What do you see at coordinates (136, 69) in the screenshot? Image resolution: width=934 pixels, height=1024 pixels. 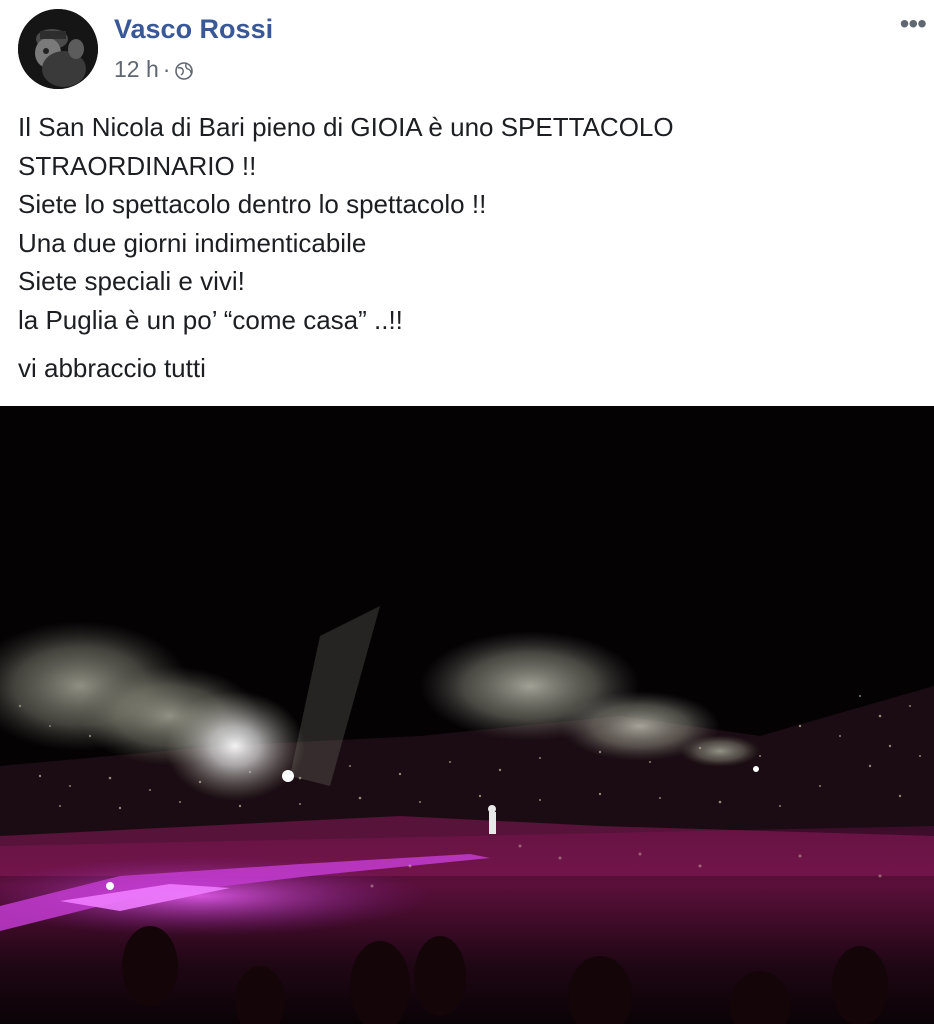 I see `post-timestamp: 12 h` at bounding box center [136, 69].